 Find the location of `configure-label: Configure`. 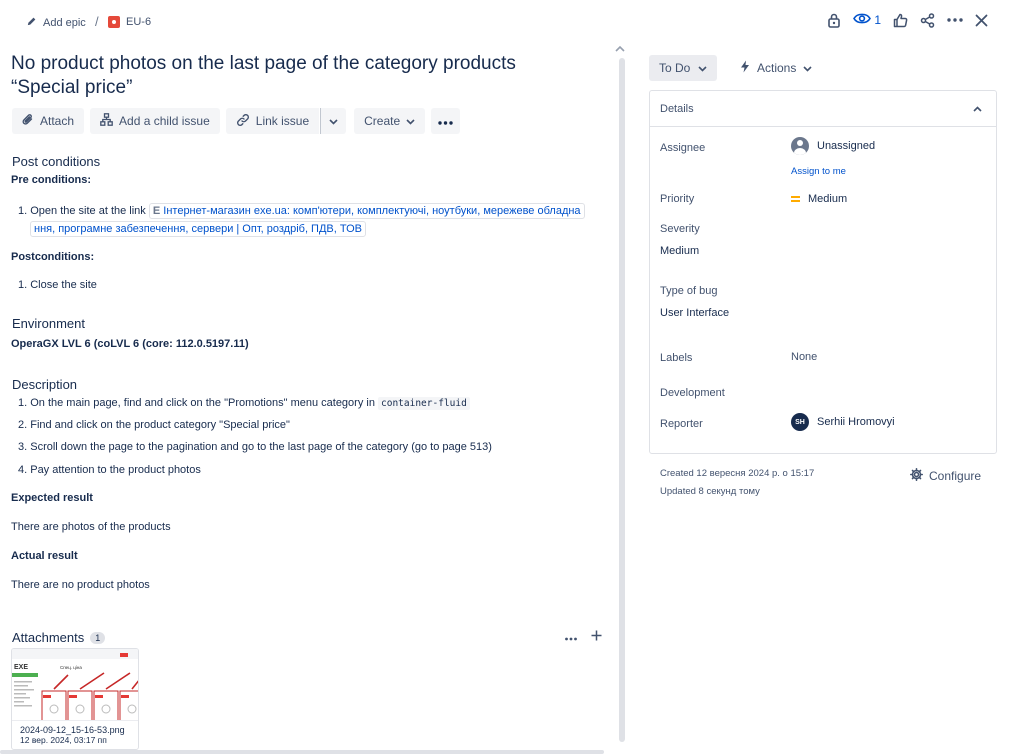

configure-label: Configure is located at coordinates (955, 476).